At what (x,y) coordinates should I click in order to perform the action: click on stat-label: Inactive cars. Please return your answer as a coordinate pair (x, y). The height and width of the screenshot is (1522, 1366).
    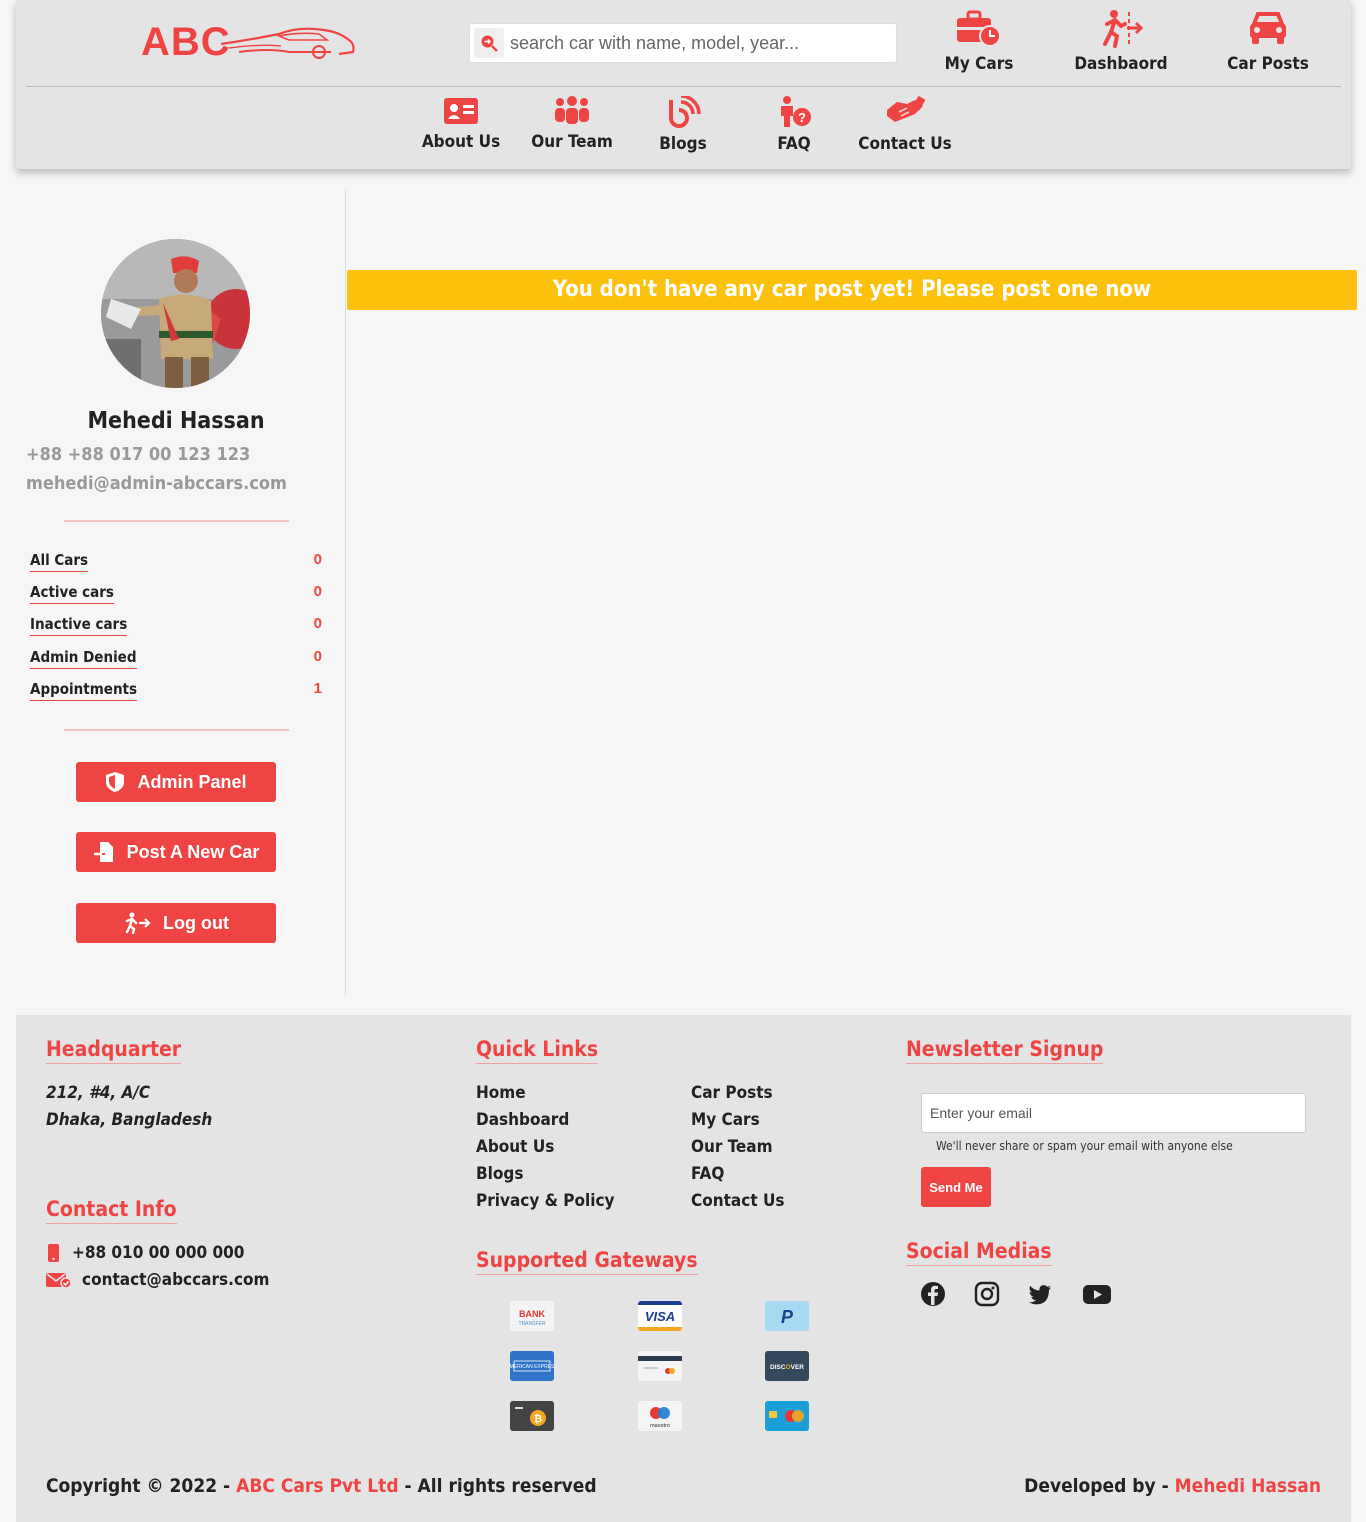
    Looking at the image, I should click on (79, 625).